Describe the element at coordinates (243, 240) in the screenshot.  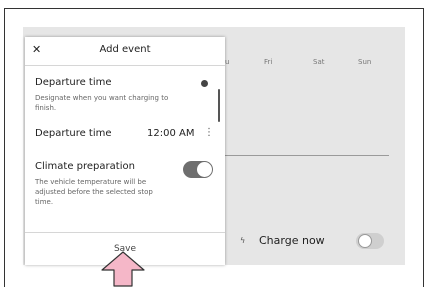
I see `bolt-icon: ϟ` at that location.